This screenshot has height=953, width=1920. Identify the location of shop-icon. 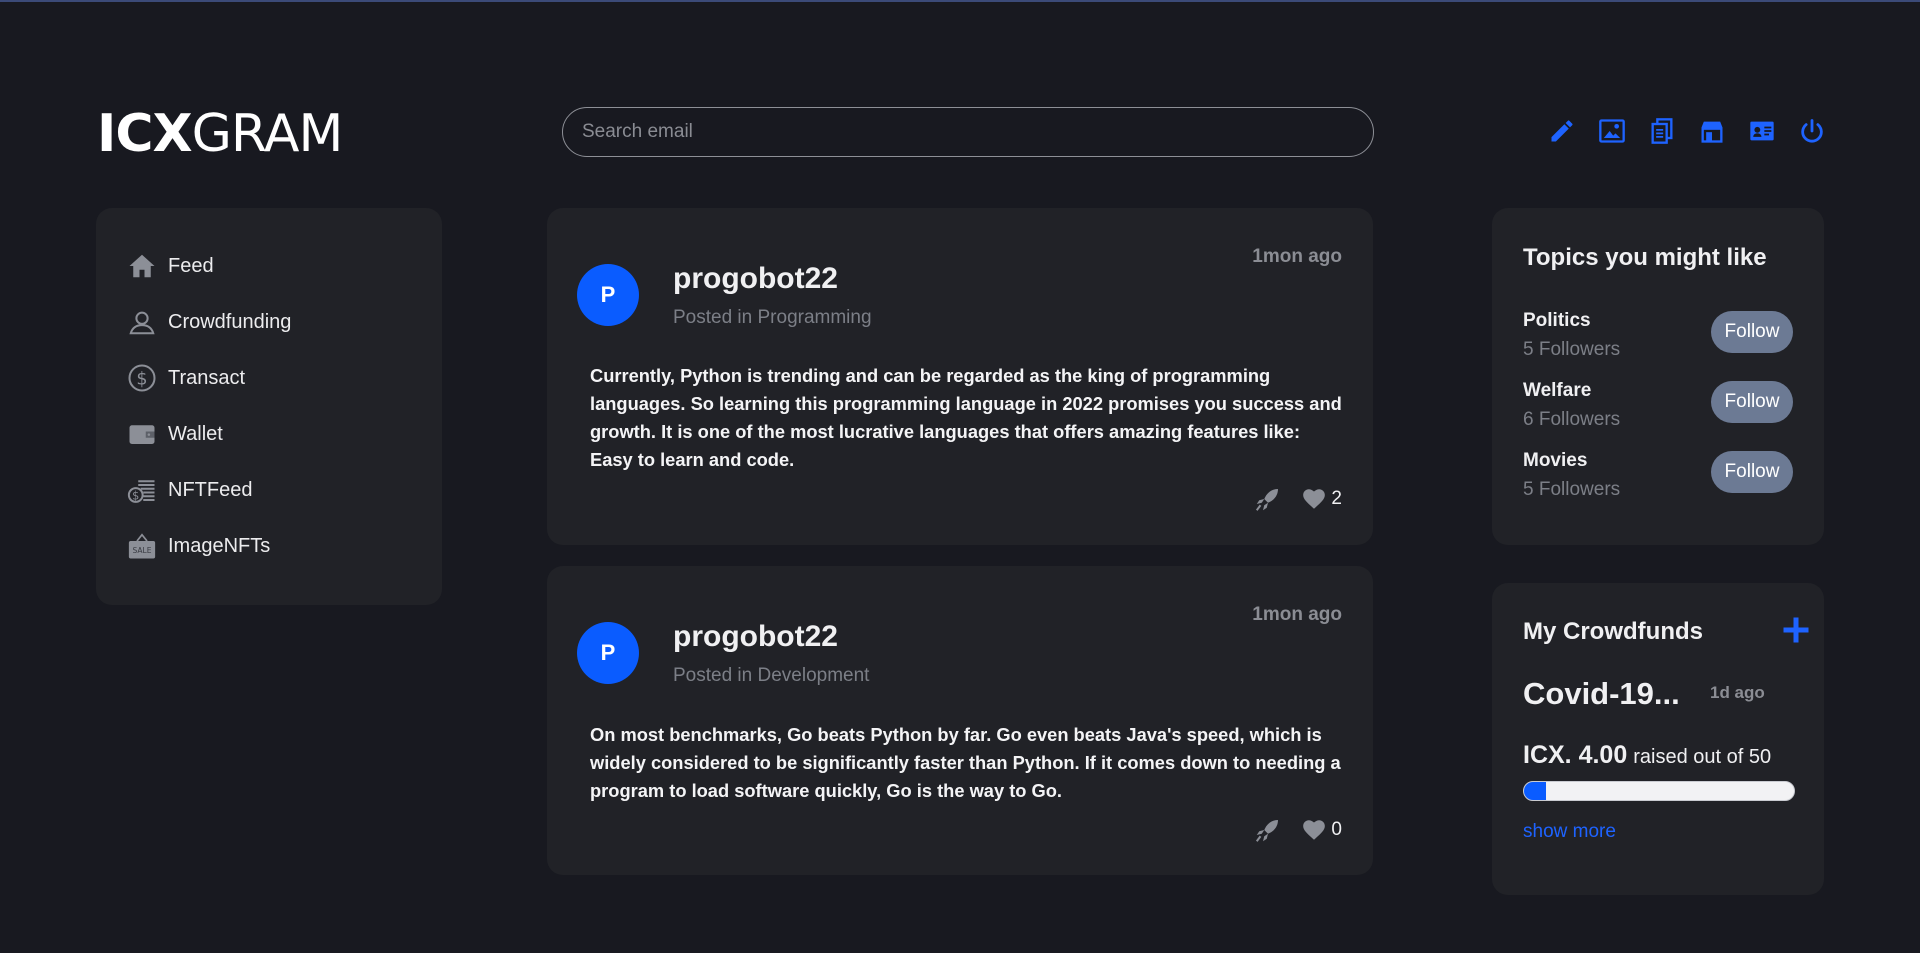
(1712, 131).